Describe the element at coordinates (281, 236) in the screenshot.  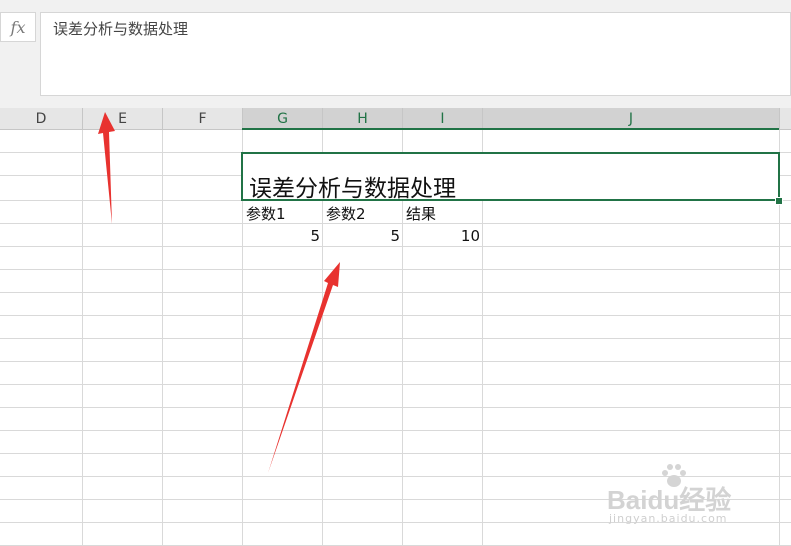
I see `cell-g4: 5` at that location.